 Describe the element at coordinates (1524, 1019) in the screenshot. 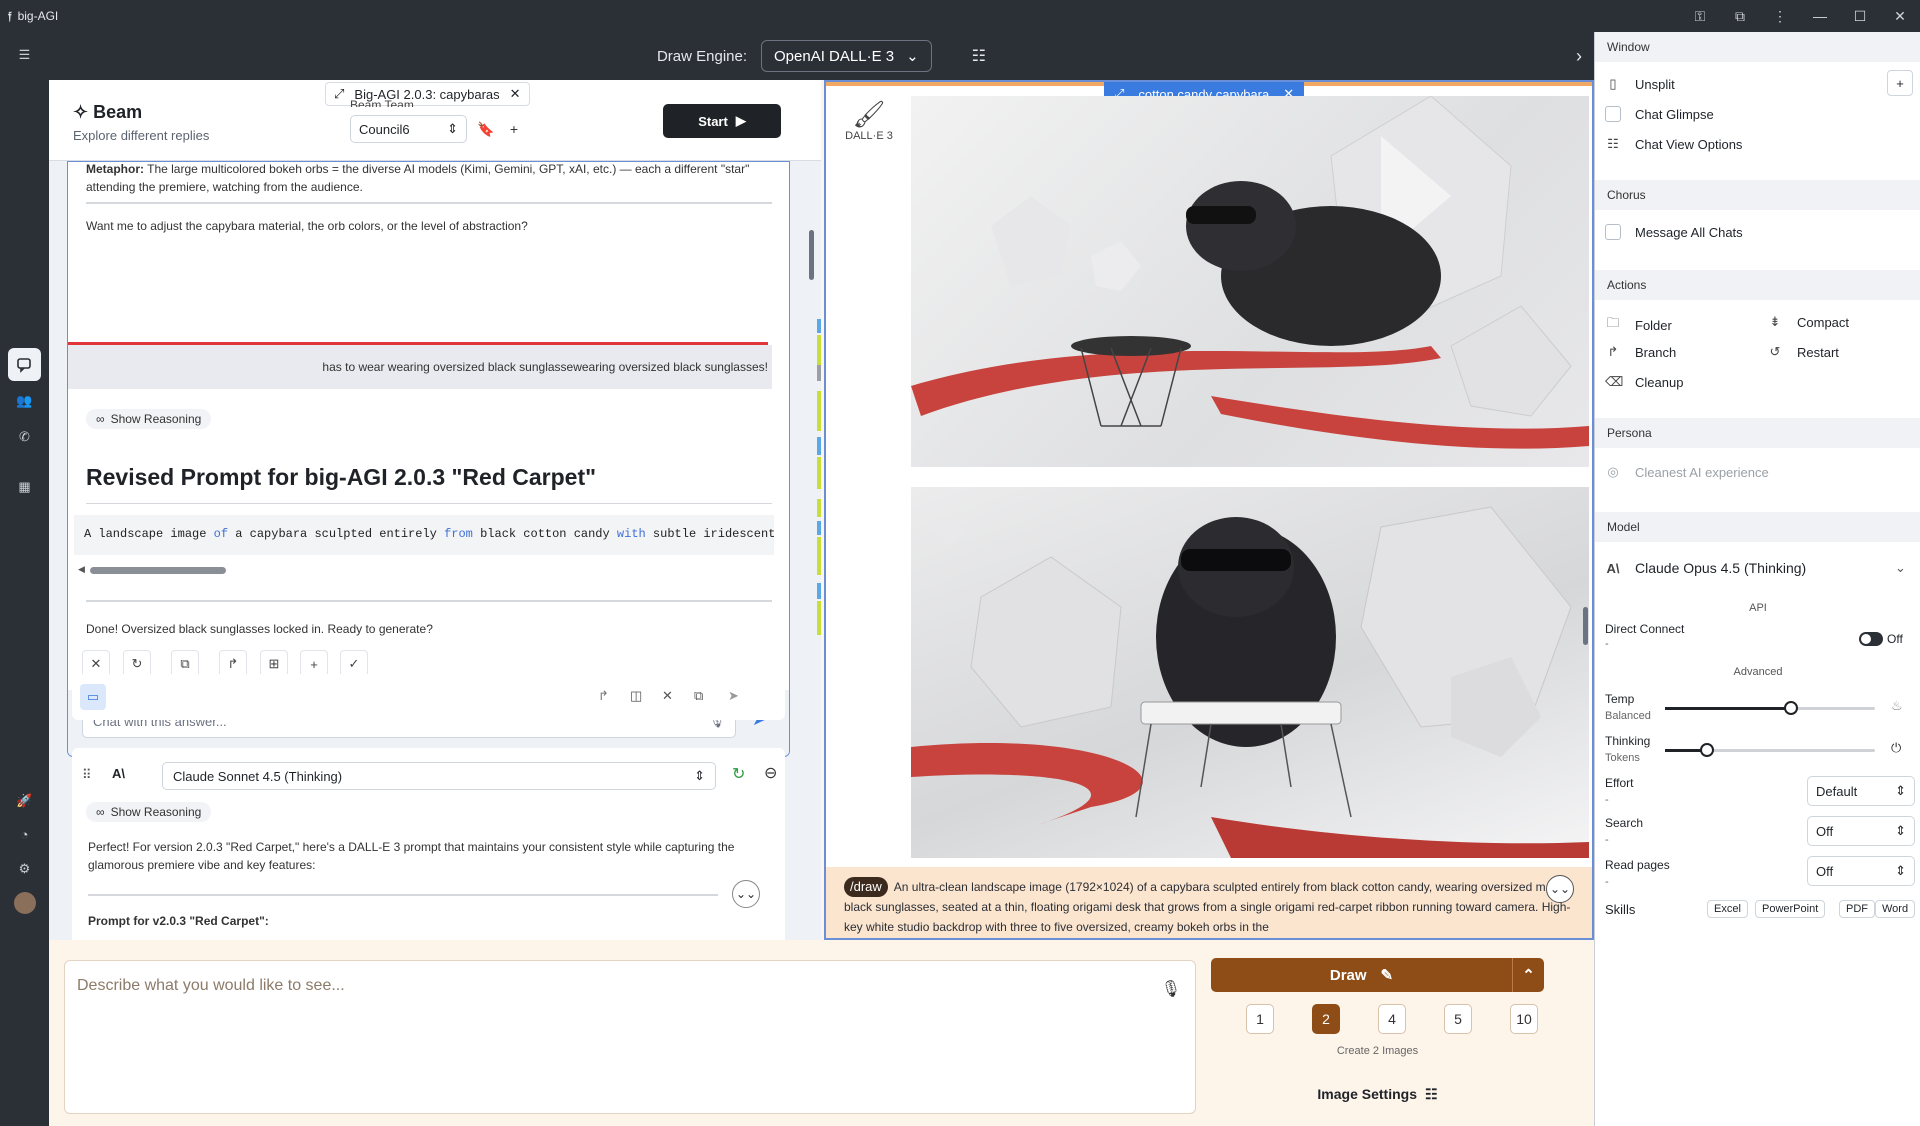

I see `count-10-button: 10` at that location.